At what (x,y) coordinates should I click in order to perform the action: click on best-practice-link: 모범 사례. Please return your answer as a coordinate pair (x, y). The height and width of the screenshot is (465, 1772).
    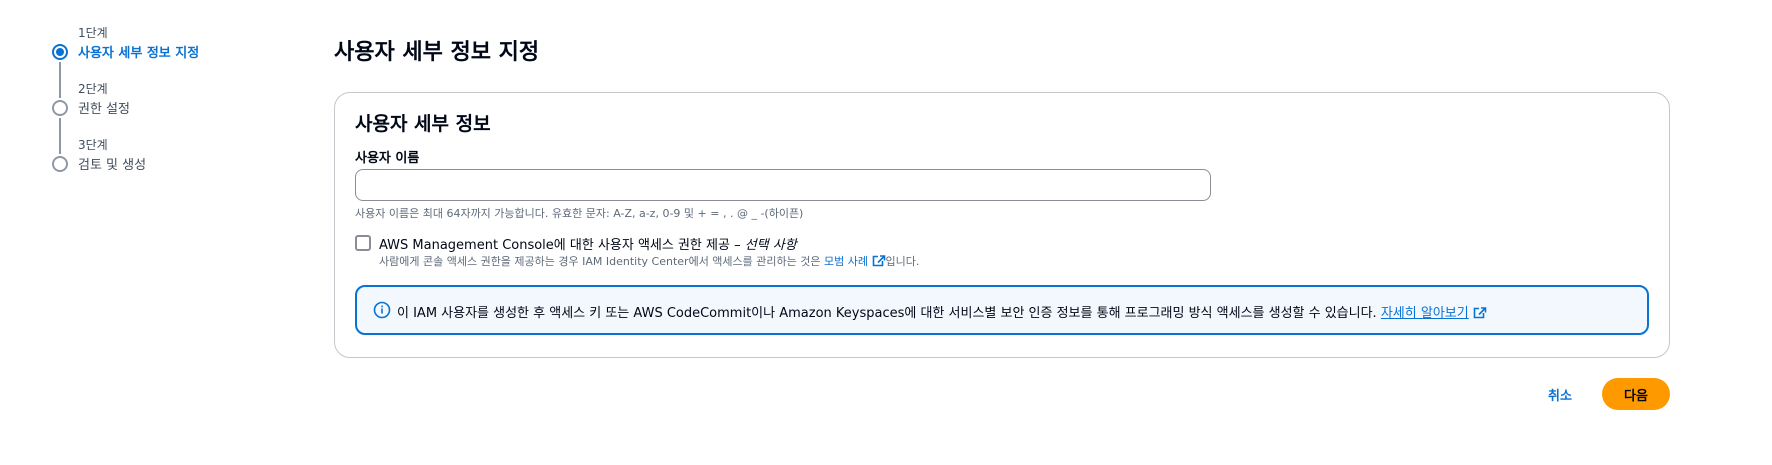
    Looking at the image, I should click on (854, 261).